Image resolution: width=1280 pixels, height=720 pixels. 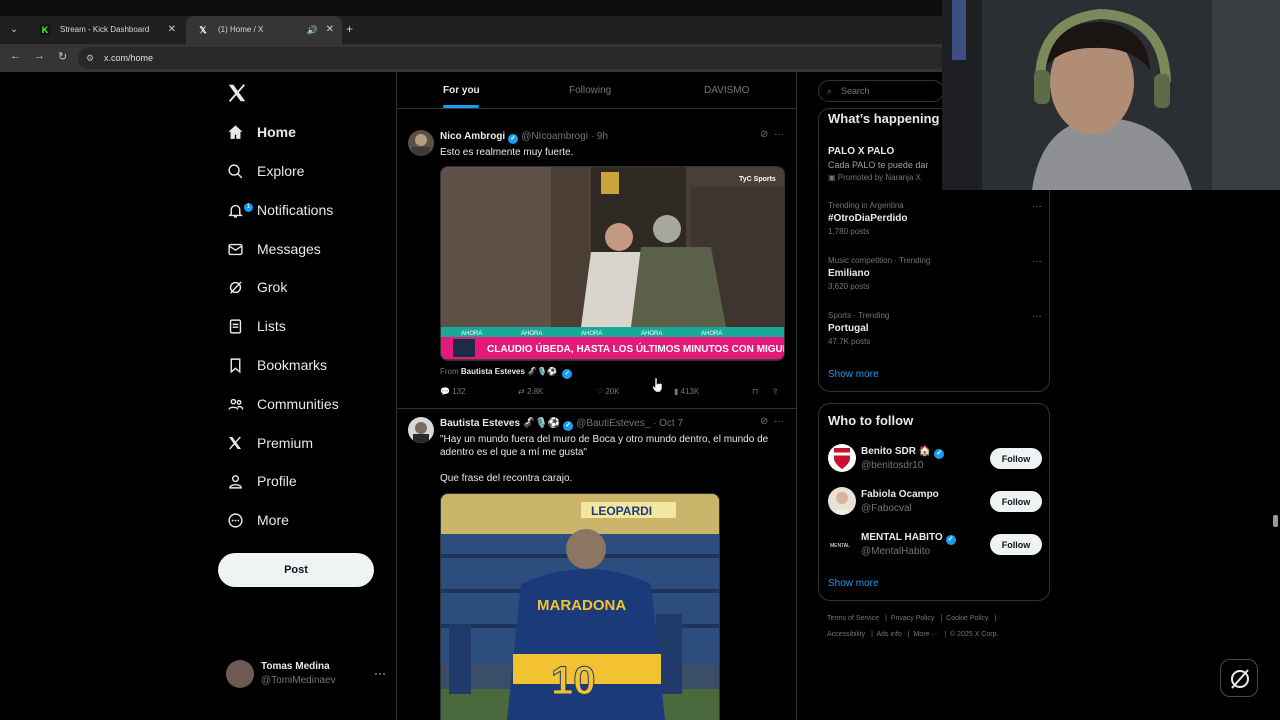 What do you see at coordinates (842, 544) in the screenshot?
I see `avatar: MENTAL` at bounding box center [842, 544].